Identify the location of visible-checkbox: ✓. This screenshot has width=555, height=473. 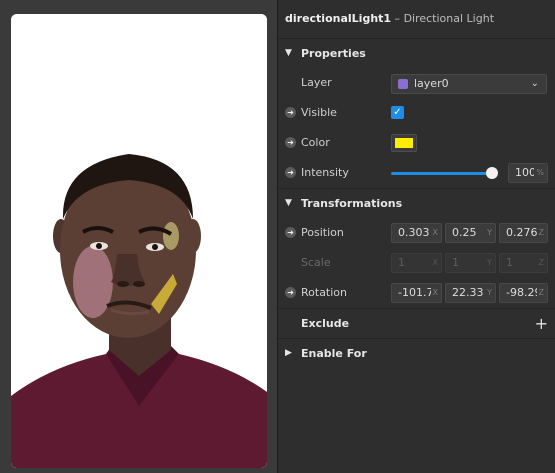
(397, 112).